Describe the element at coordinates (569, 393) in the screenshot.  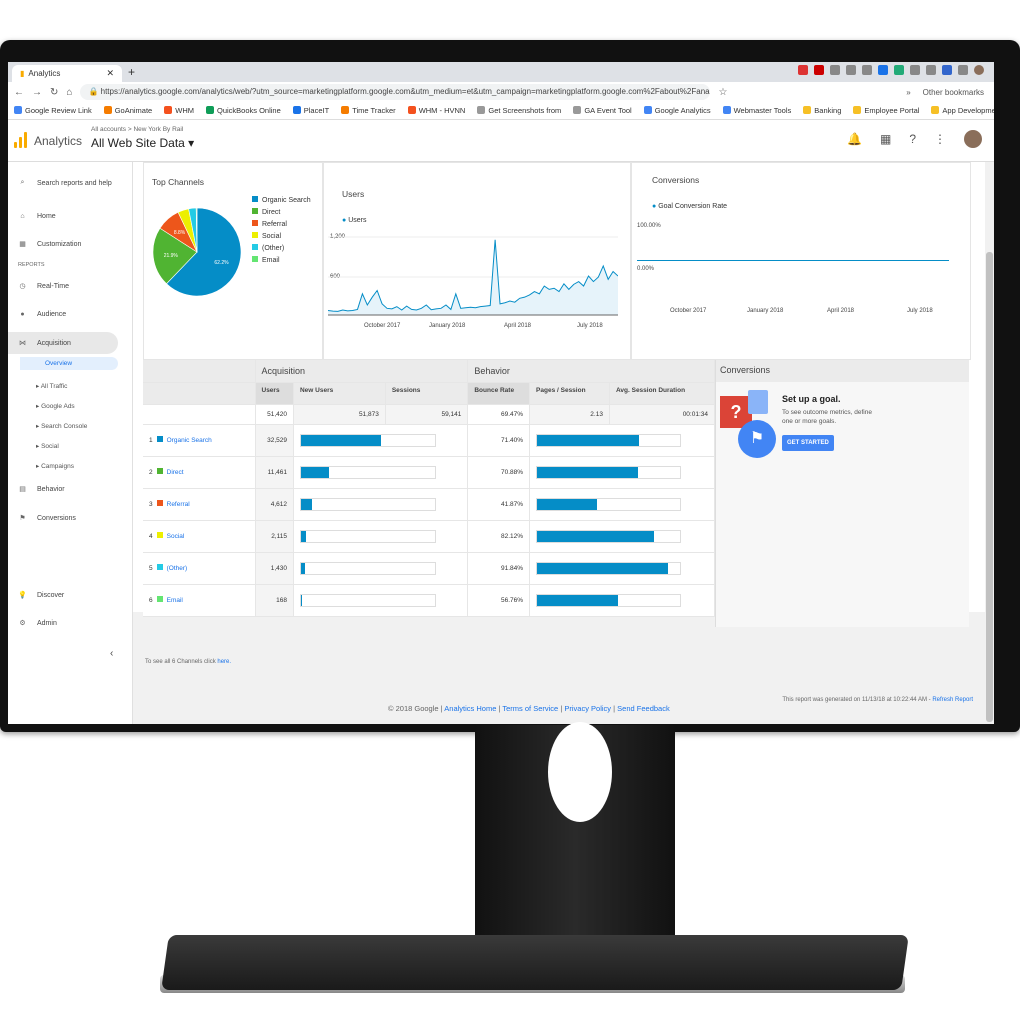
I see `column-header: Pages / Session` at that location.